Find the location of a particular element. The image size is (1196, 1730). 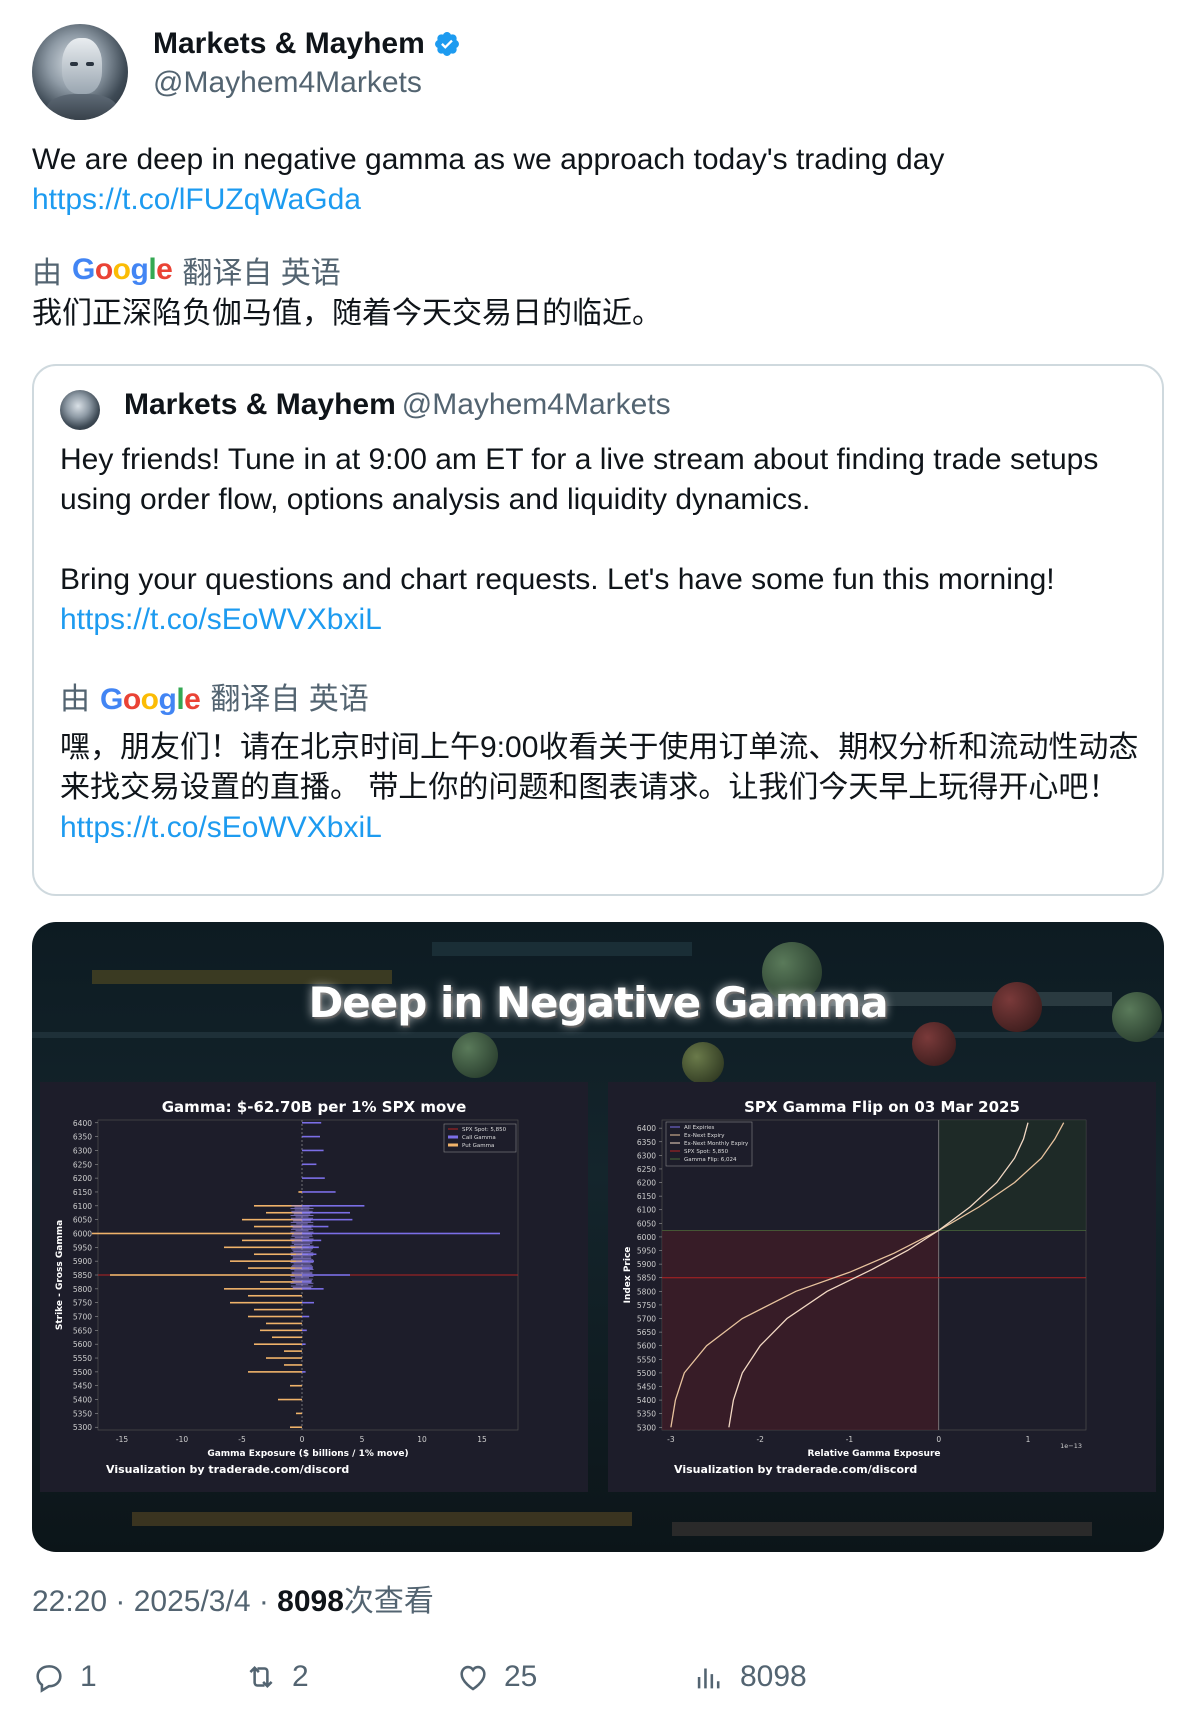

y-tick-label: 6050 is located at coordinates (82, 1220).